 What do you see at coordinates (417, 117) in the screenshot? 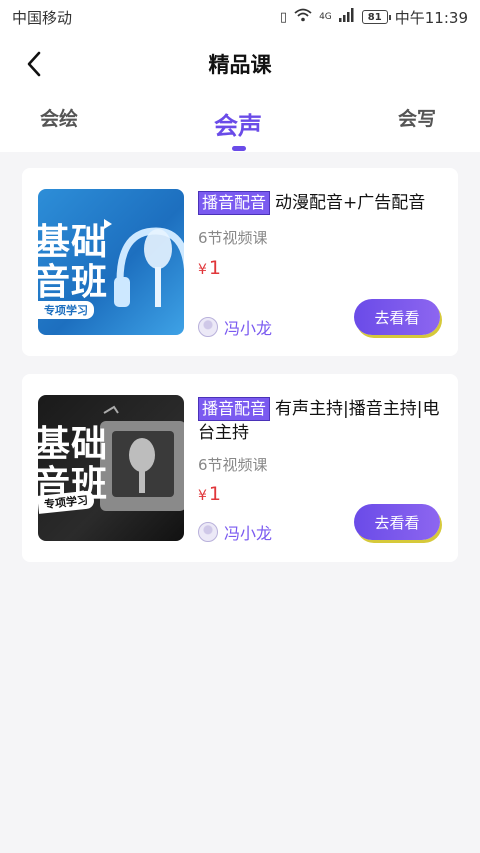
I see `tab-write: 会写` at bounding box center [417, 117].